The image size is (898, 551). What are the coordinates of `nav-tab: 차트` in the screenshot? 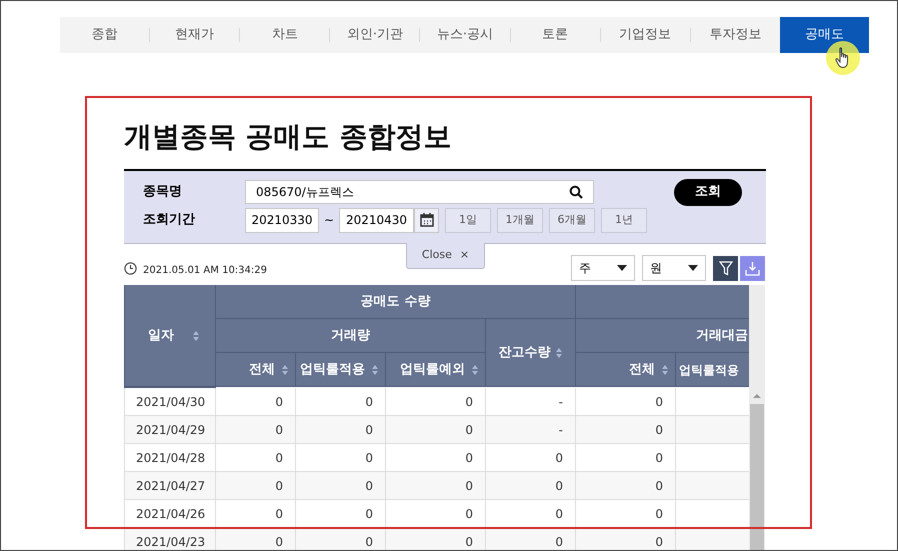 It's located at (285, 35).